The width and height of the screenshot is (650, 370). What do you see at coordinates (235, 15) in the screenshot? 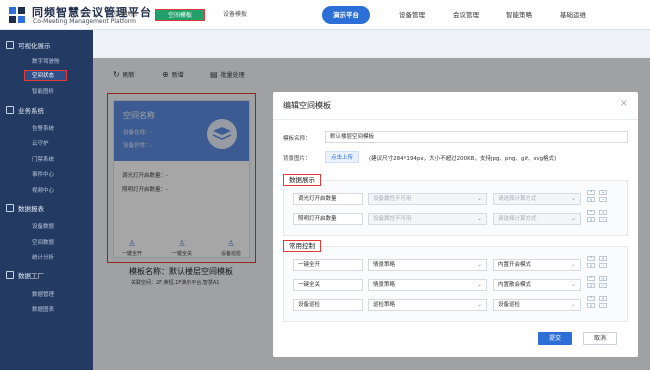
I see `tab-device-template: 设备模板` at bounding box center [235, 15].